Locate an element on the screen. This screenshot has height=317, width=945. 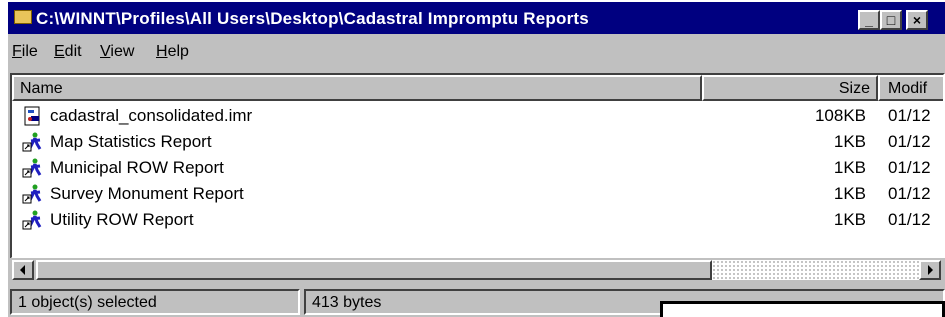
column-modified: Modif is located at coordinates (910, 88).